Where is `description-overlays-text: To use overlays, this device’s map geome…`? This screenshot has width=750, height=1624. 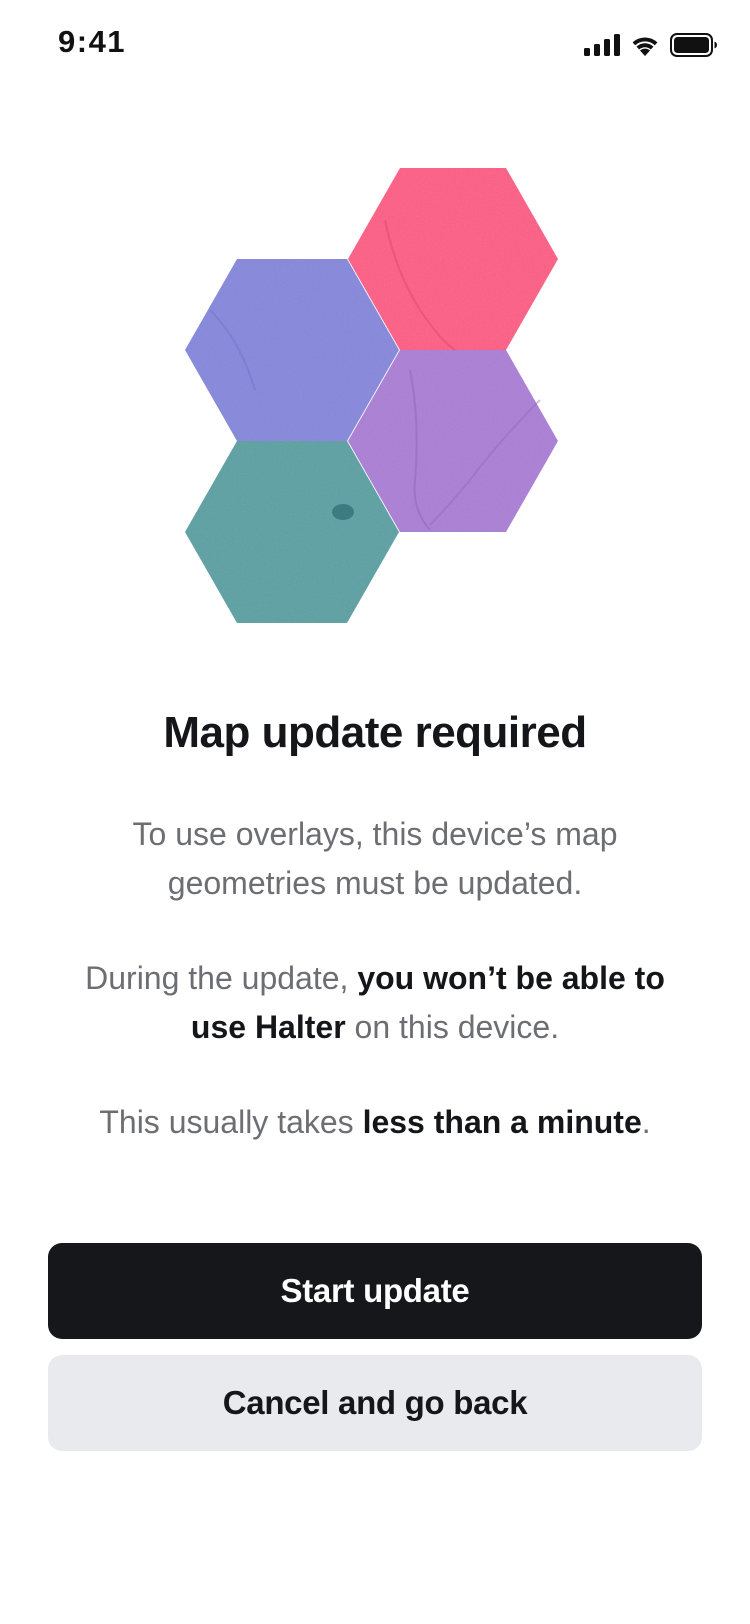 description-overlays-text: To use overlays, this device’s map geome… is located at coordinates (375, 858).